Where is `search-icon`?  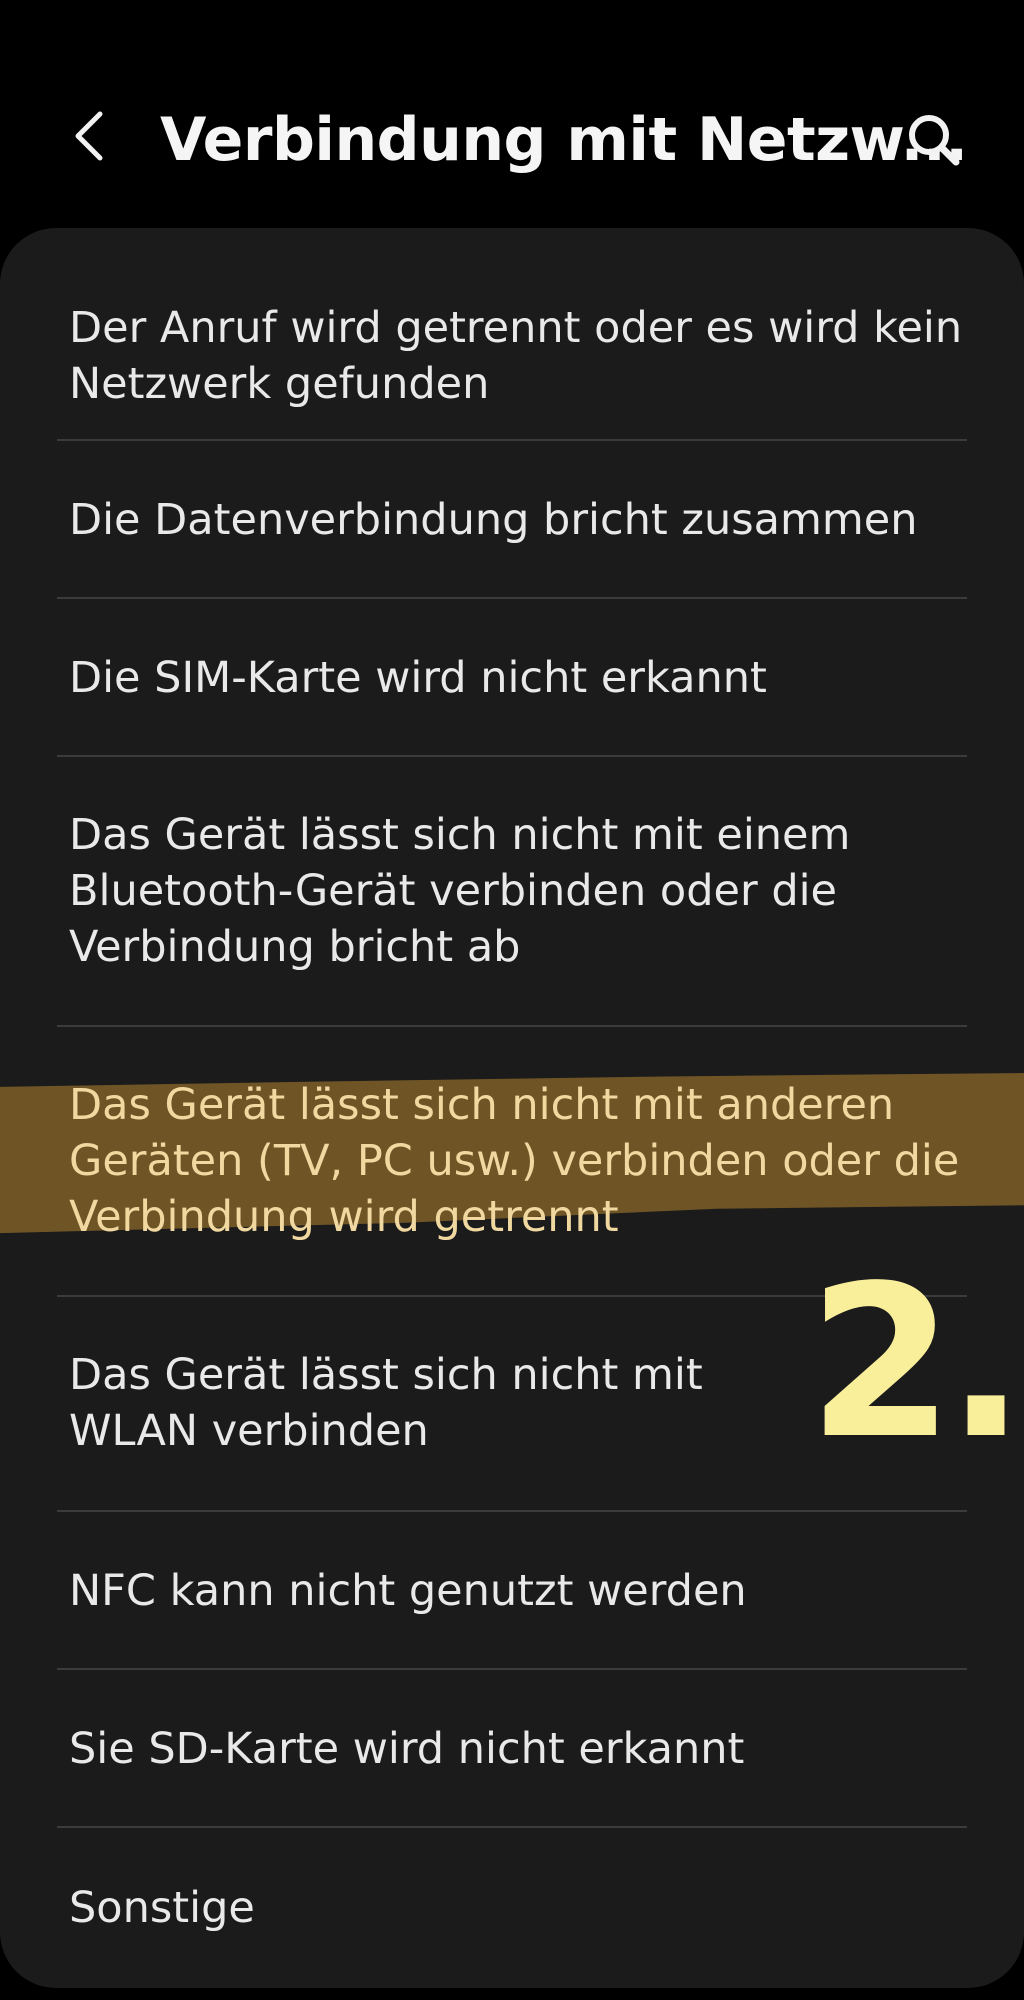
search-icon is located at coordinates (934, 140).